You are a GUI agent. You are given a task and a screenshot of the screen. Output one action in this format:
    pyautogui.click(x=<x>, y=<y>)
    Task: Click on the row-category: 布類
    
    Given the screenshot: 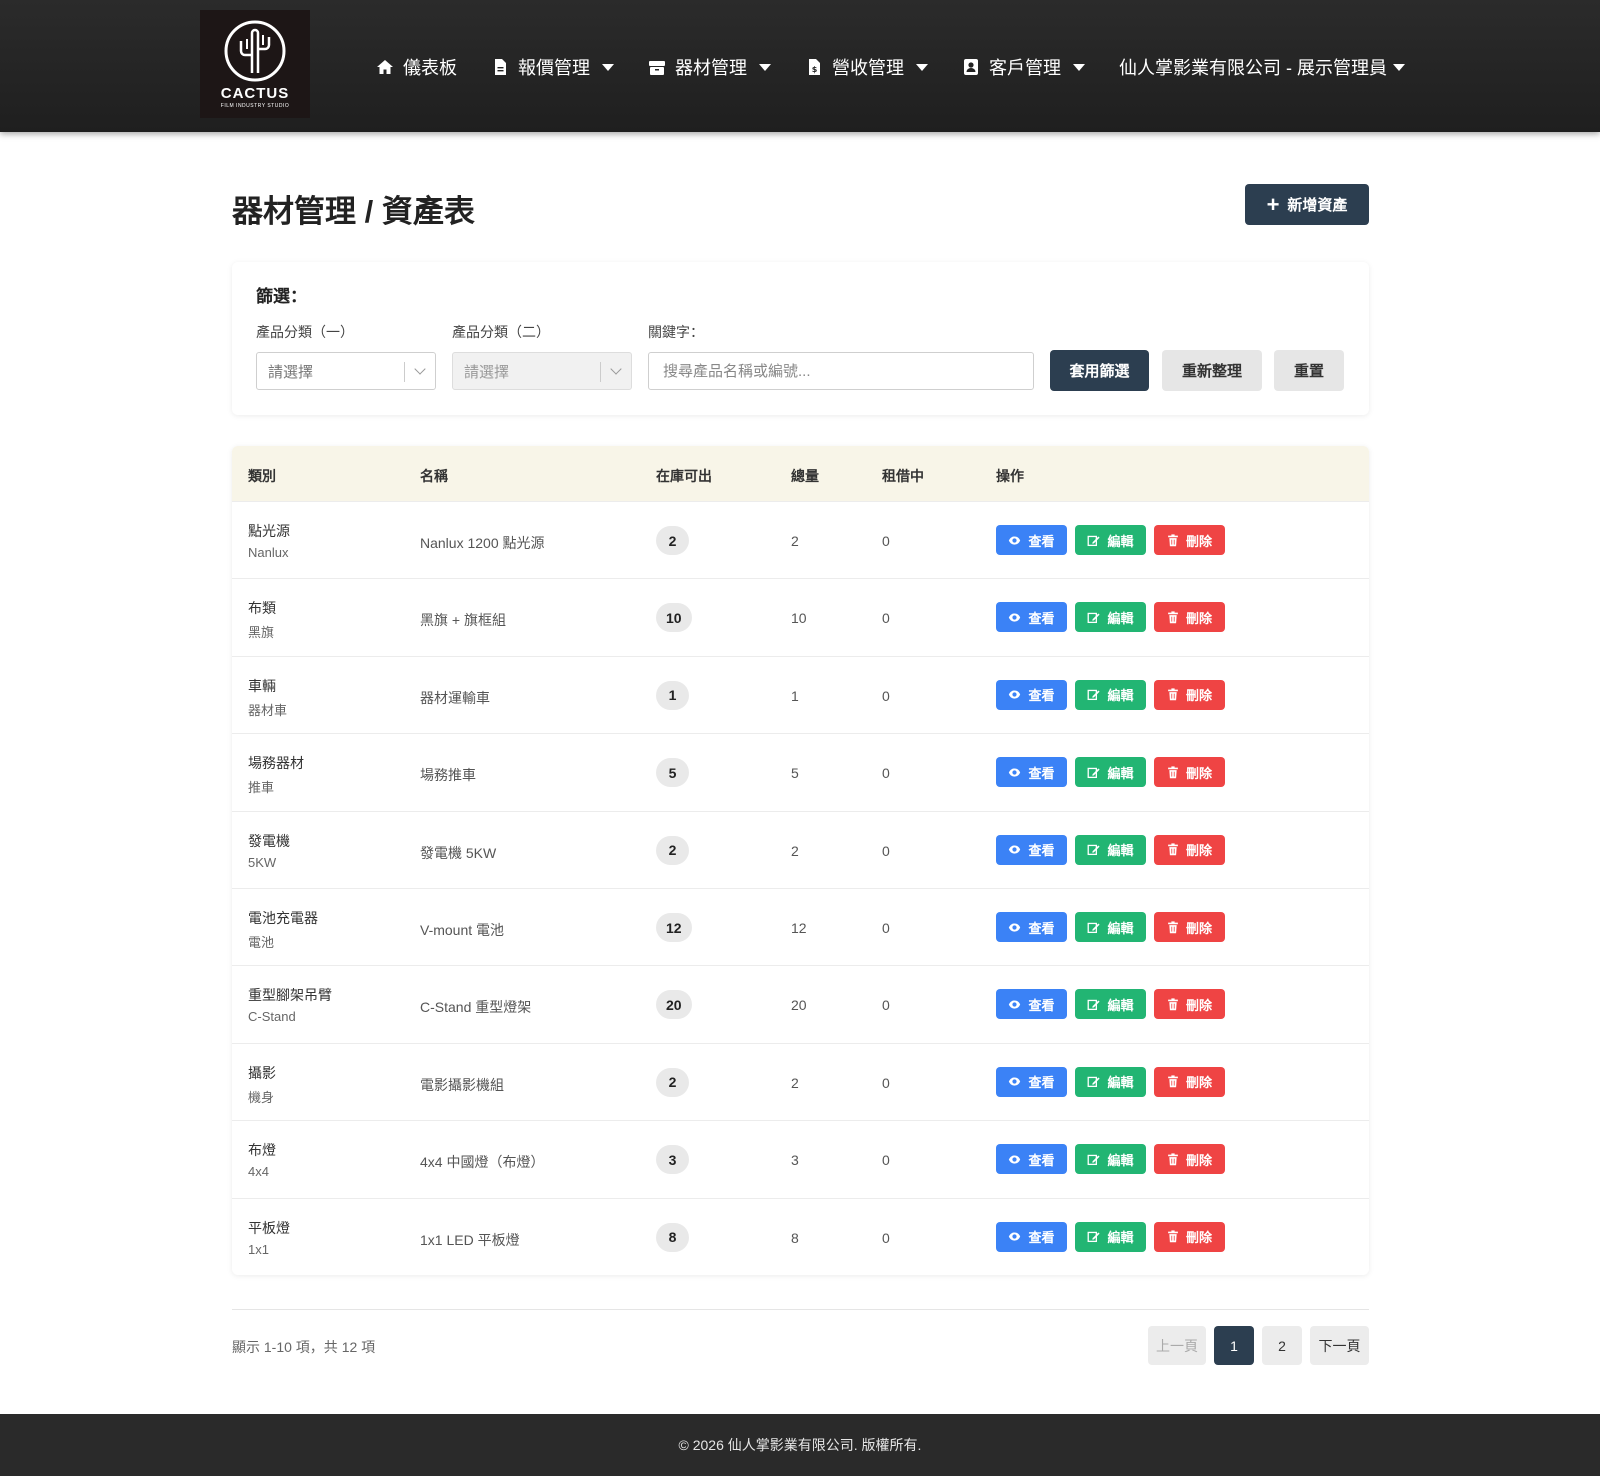 What is the action you would take?
    pyautogui.click(x=262, y=608)
    